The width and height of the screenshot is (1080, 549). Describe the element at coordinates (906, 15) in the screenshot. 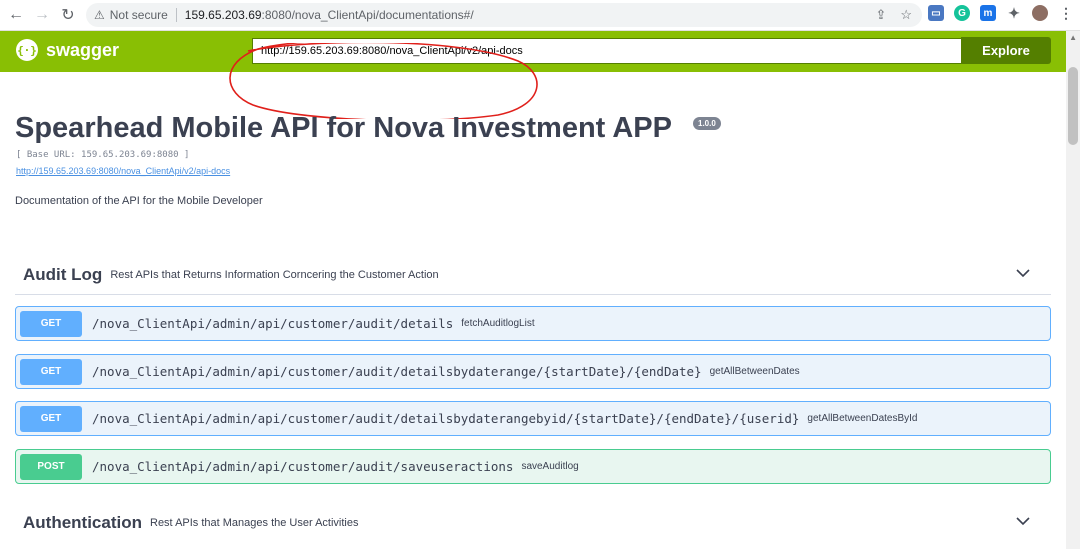

I see `star-icon: ☆` at that location.